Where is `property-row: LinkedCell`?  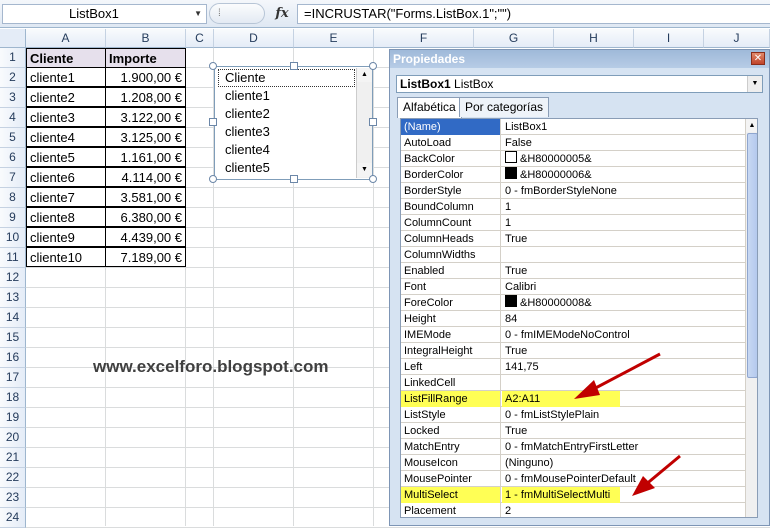
property-row: LinkedCell is located at coordinates (573, 383).